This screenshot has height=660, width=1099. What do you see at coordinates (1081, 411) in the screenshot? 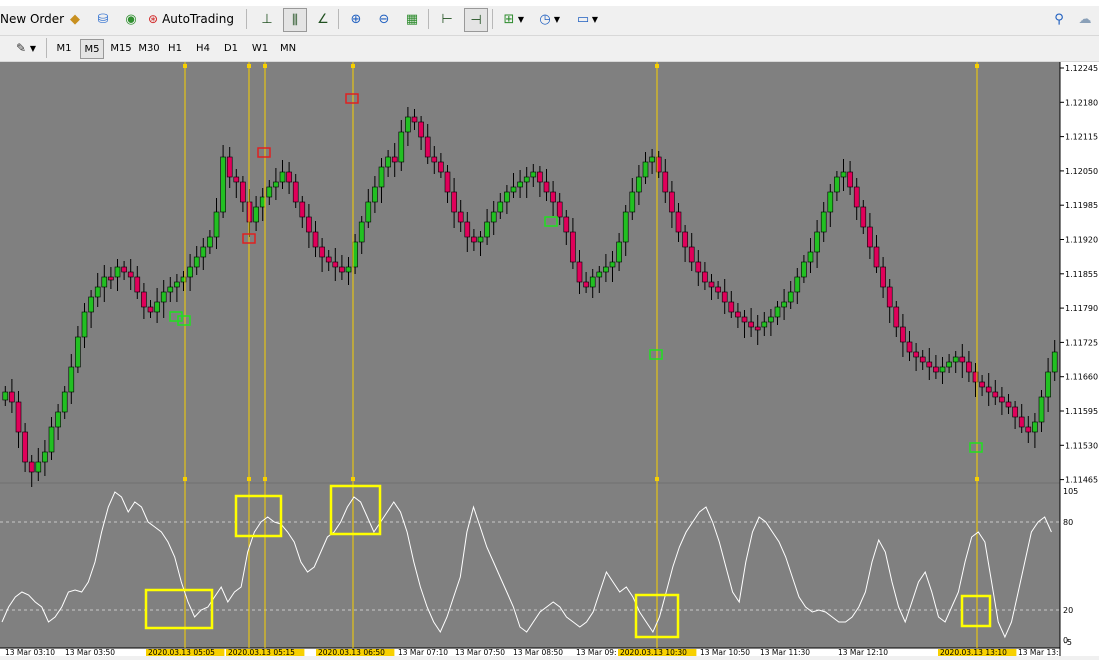
I see `price-axis-label: 1.11595` at bounding box center [1081, 411].